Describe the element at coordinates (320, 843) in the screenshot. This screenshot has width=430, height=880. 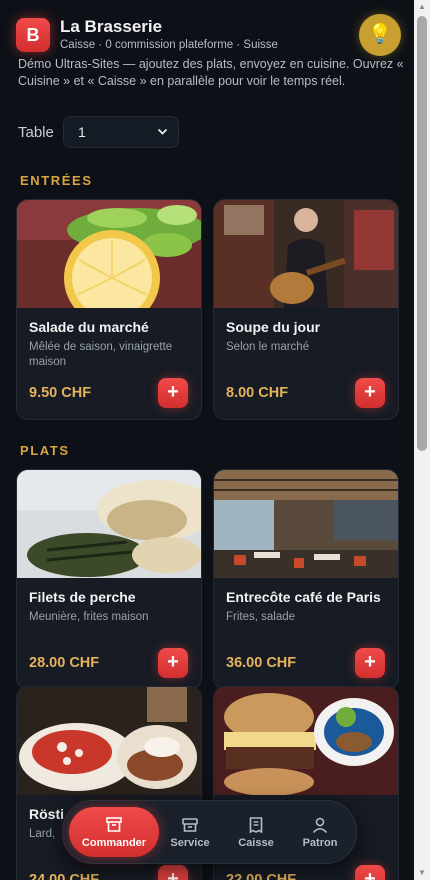
I see `nav-label: Patron` at that location.